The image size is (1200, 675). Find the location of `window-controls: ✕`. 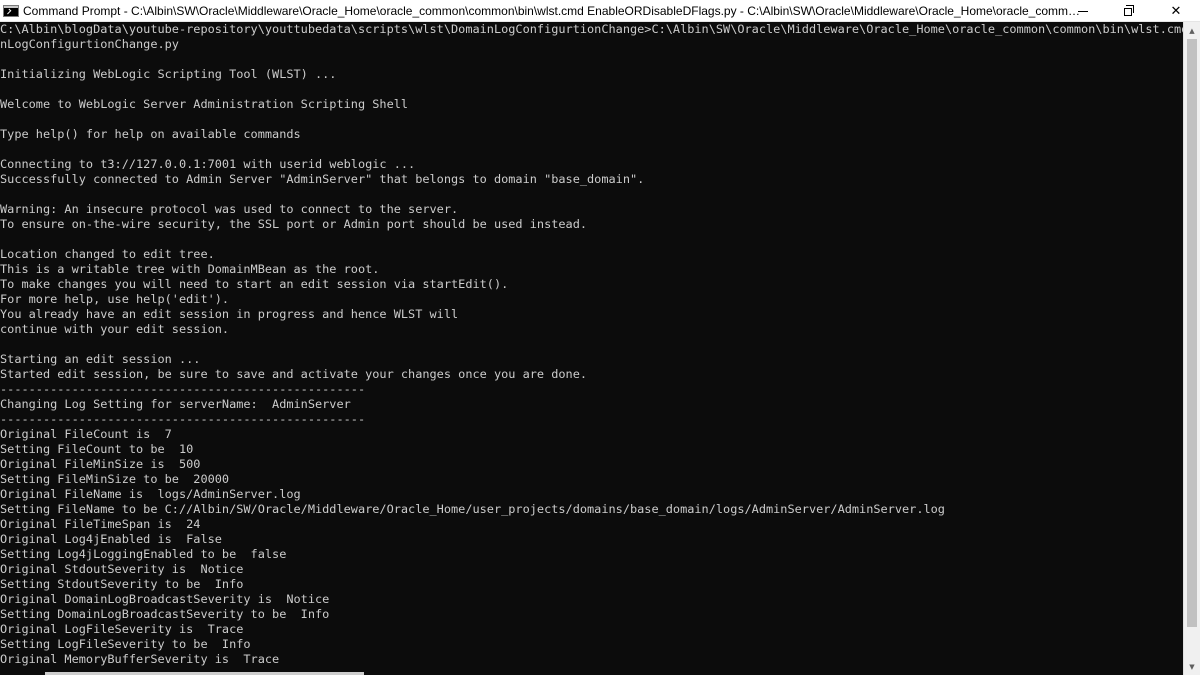

window-controls: ✕ is located at coordinates (1130, 11).